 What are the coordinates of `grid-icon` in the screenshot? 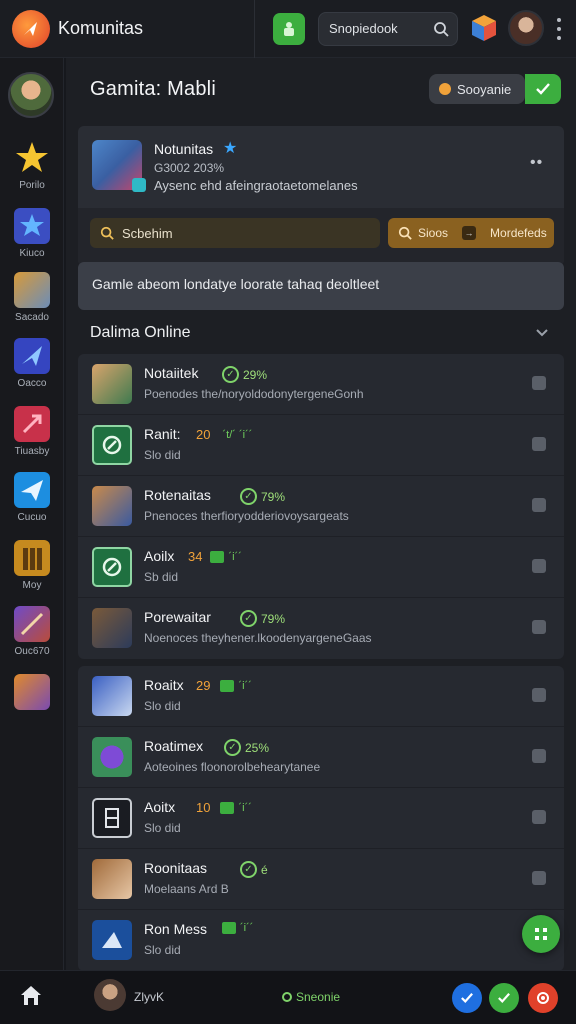 It's located at (541, 934).